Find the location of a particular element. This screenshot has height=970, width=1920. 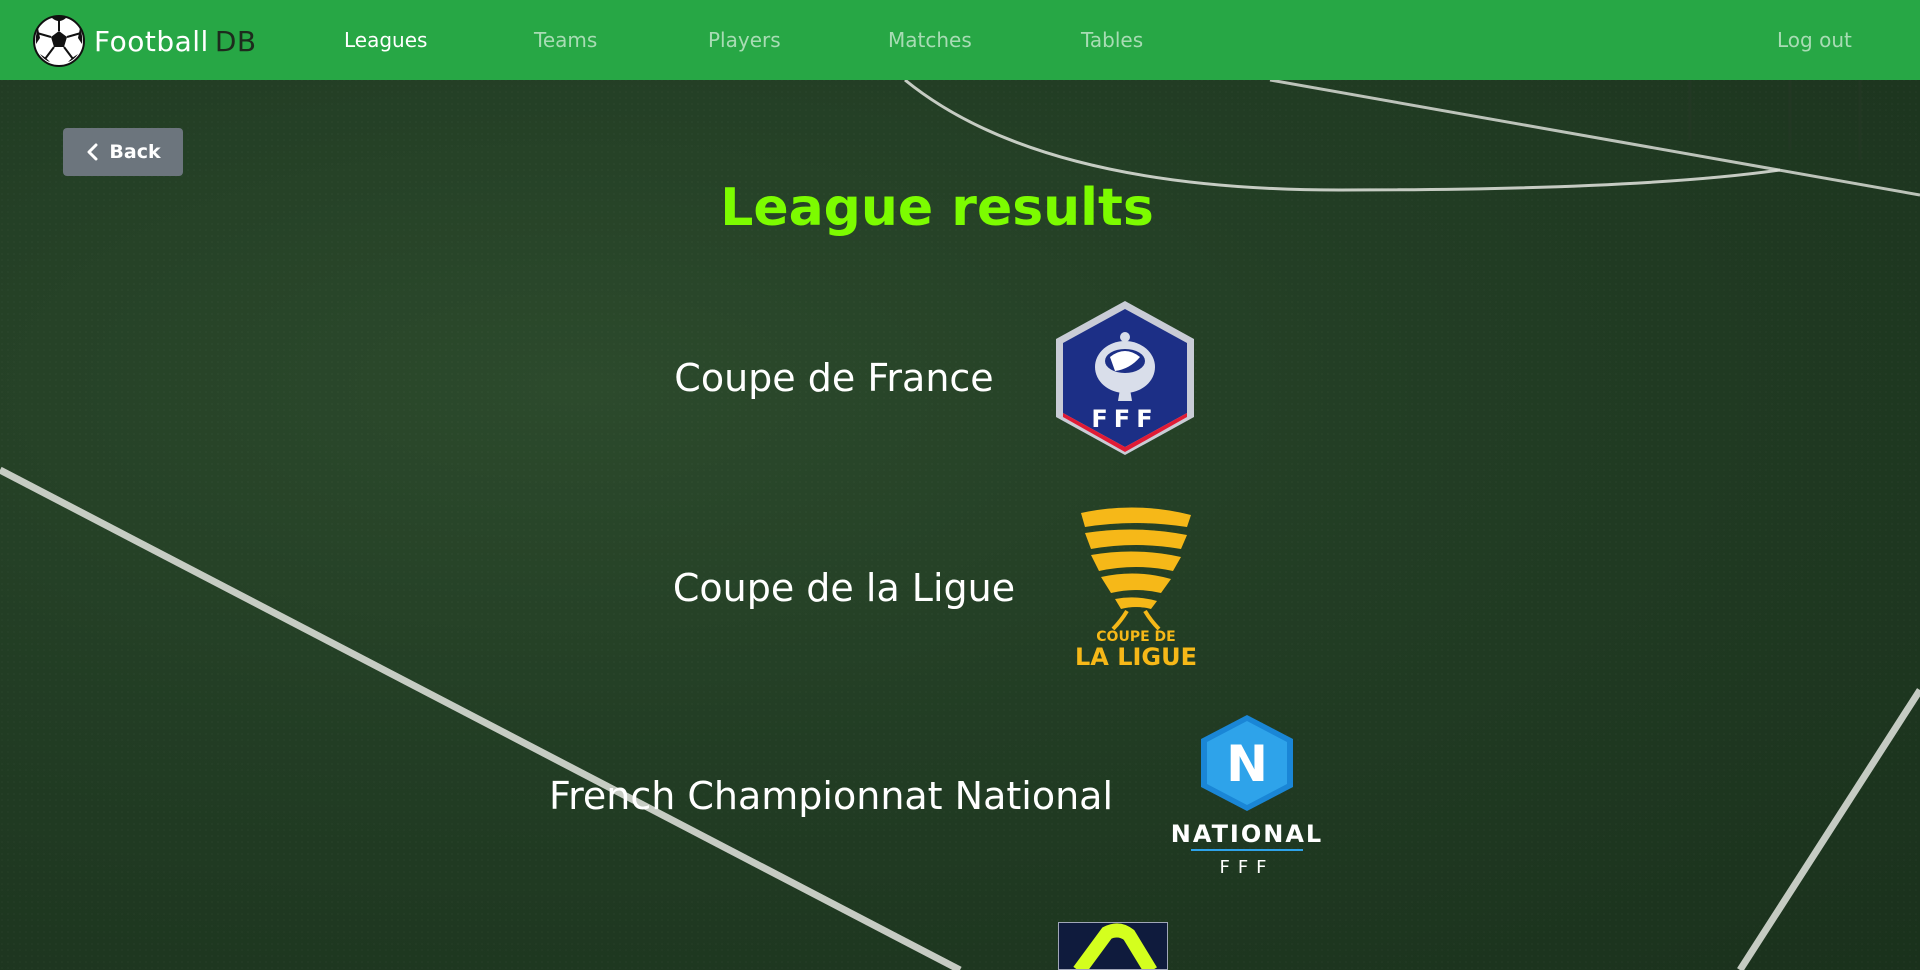

nav-teams: Teams is located at coordinates (565, 40).